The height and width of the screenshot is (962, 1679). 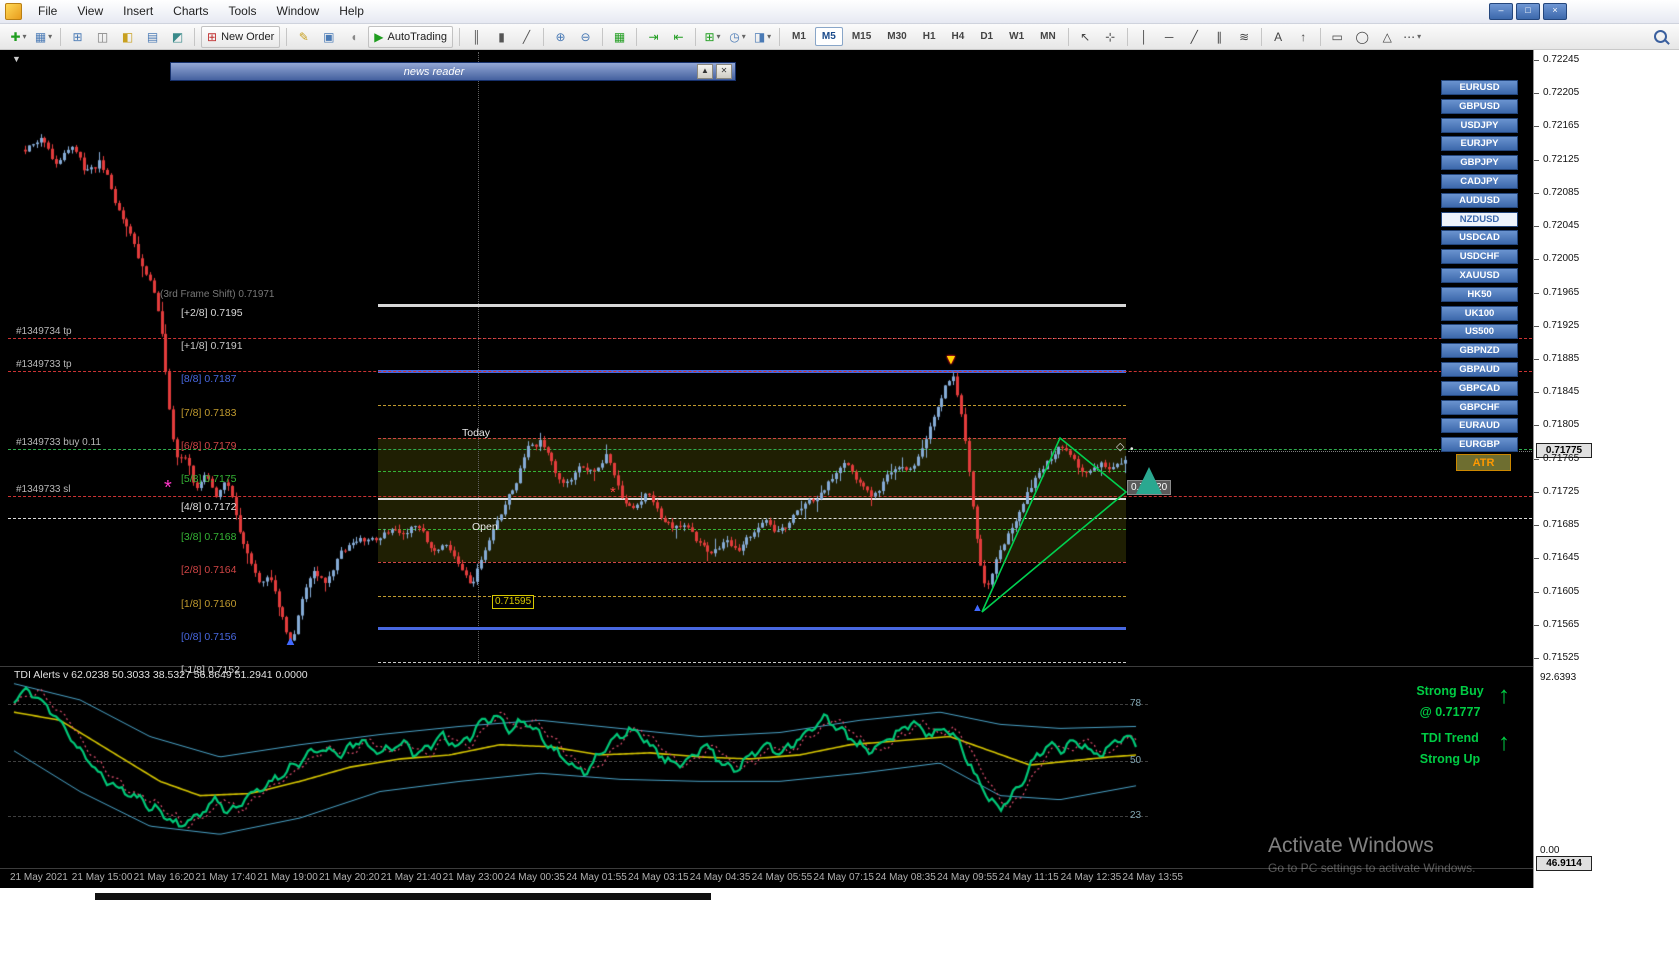 I want to click on timeframe-mn: MN, so click(x=1048, y=36).